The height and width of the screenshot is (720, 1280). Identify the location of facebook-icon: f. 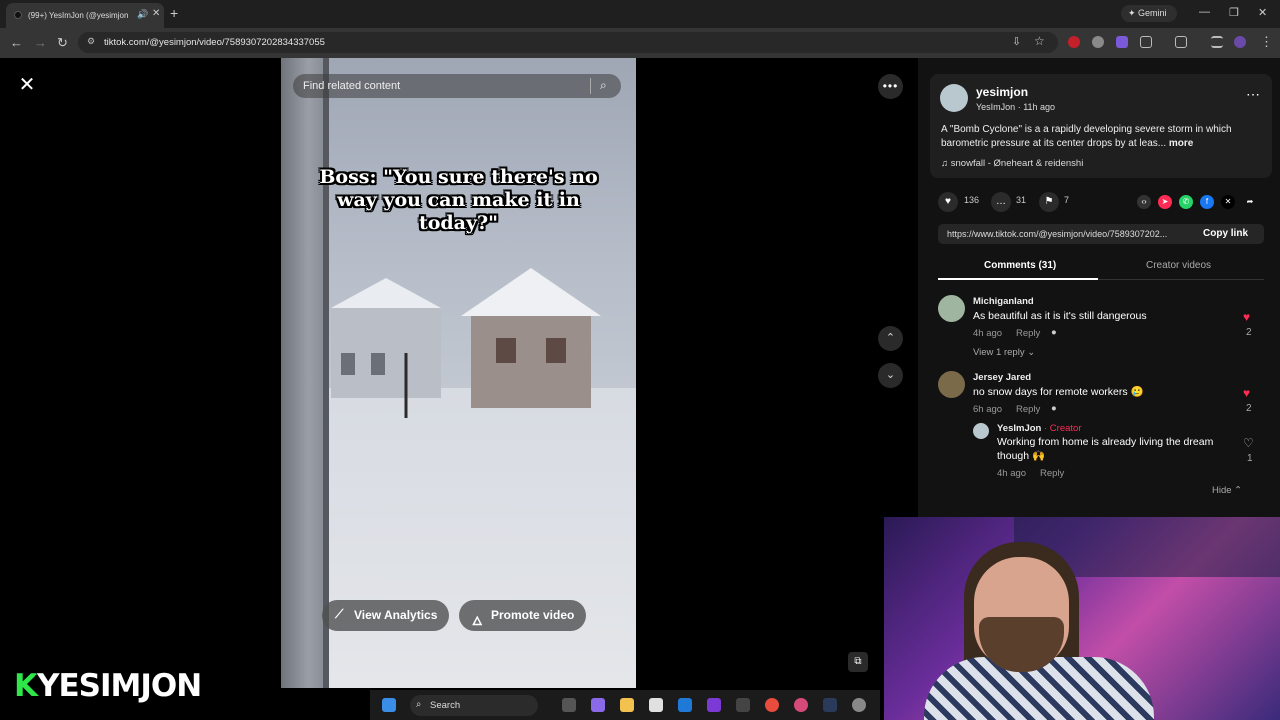
(1207, 202).